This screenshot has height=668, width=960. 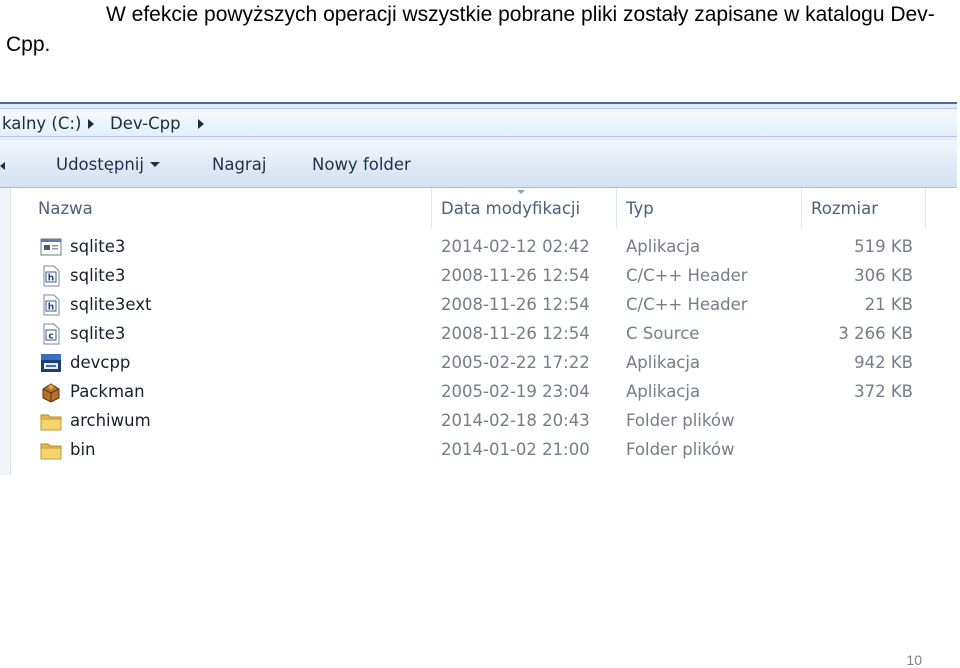 What do you see at coordinates (883, 391) in the screenshot?
I see `file-size: 372 KB` at bounding box center [883, 391].